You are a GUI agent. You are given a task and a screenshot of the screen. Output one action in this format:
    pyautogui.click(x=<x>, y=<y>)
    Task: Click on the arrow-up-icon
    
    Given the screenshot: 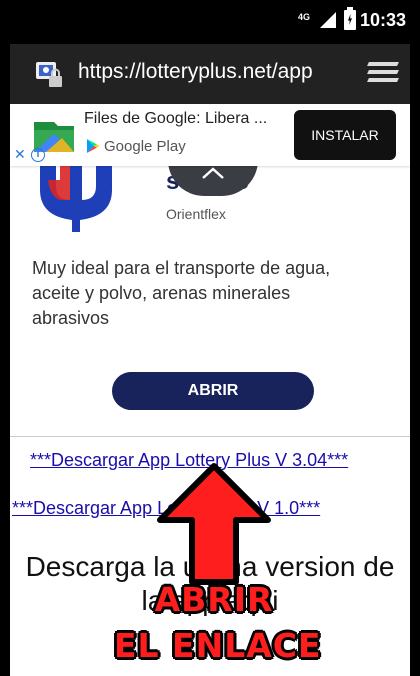 What is the action you would take?
    pyautogui.click(x=214, y=524)
    